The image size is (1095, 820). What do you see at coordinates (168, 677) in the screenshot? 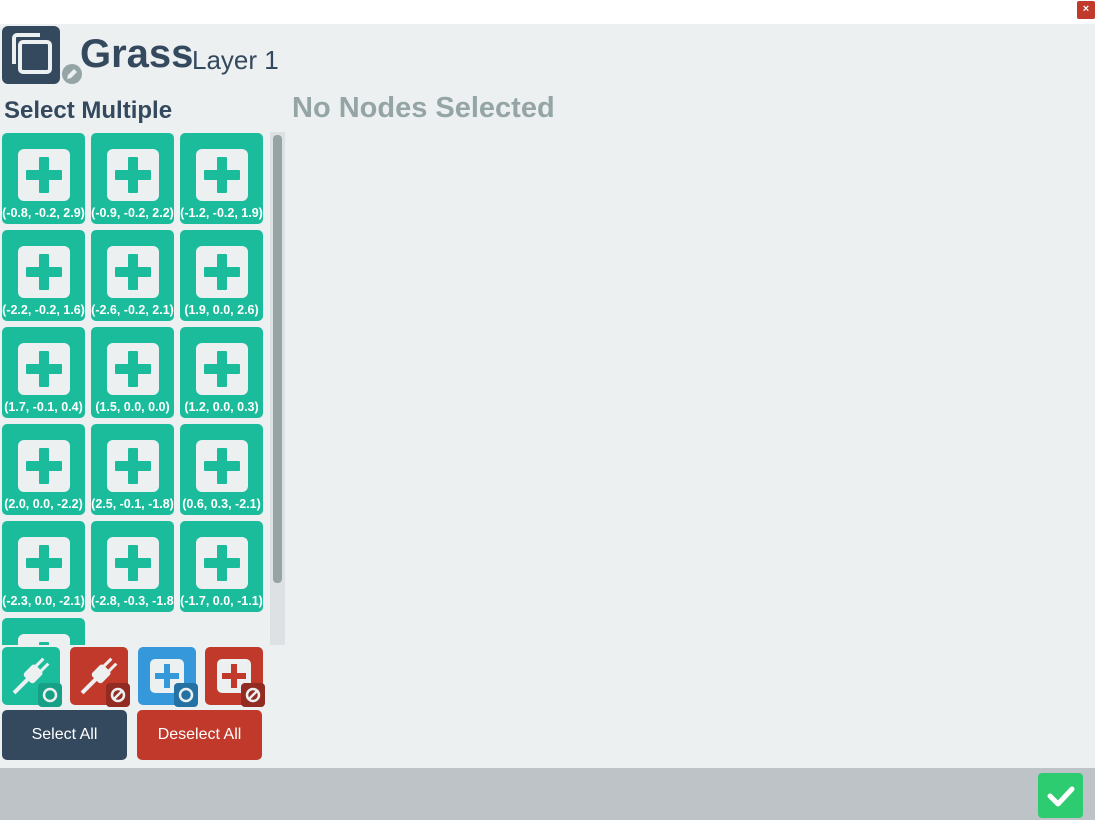
I see `add-all-button` at bounding box center [168, 677].